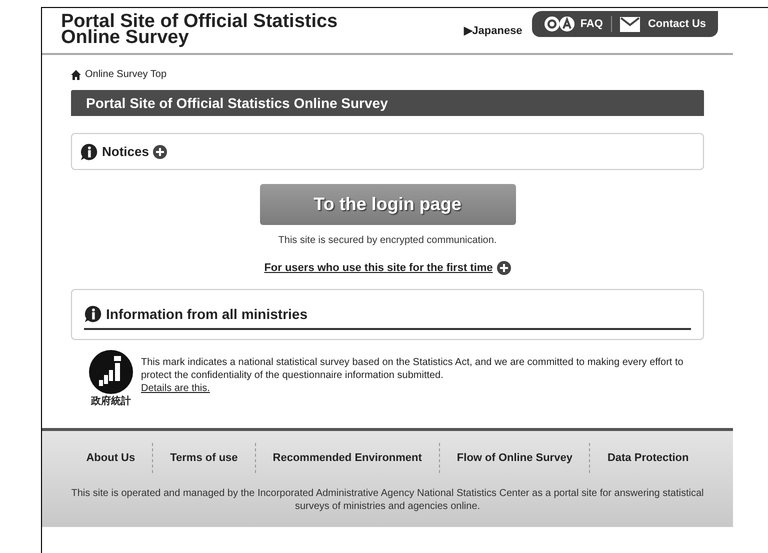  What do you see at coordinates (111, 372) in the screenshot?
I see `statistics-mark-icon` at bounding box center [111, 372].